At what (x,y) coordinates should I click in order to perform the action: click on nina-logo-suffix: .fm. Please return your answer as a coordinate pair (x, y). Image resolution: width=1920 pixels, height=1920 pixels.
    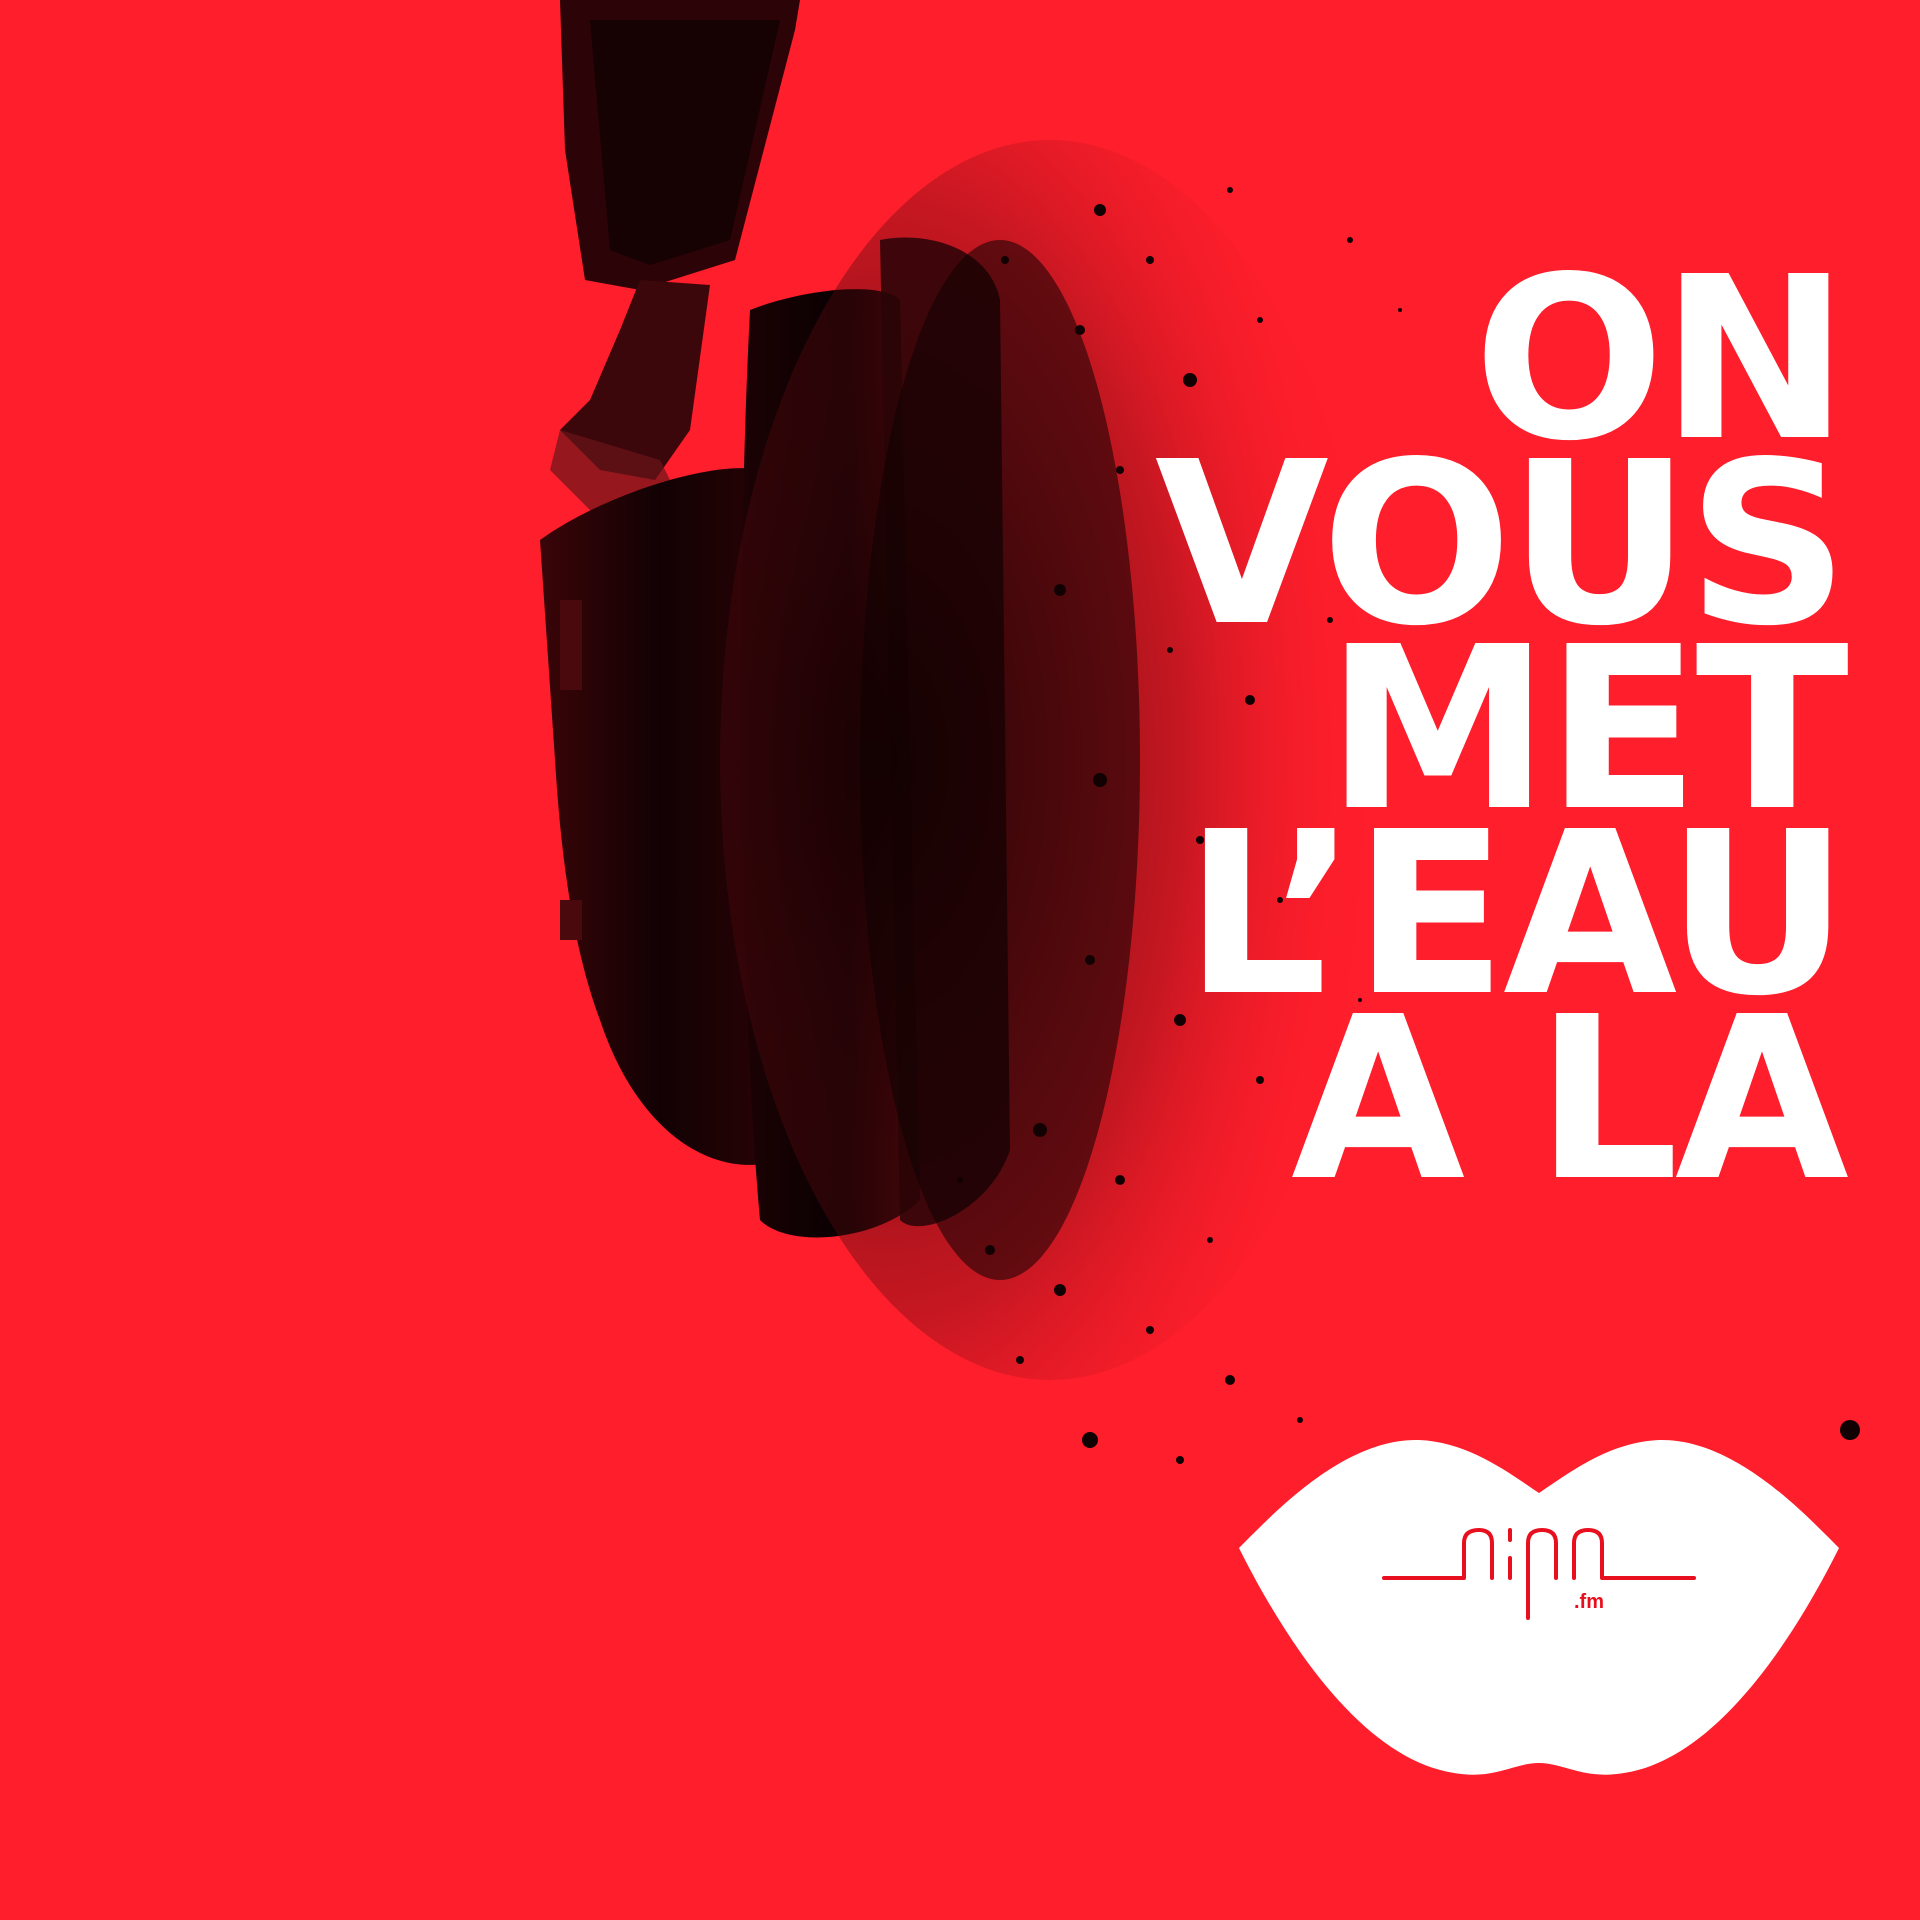
    Looking at the image, I should click on (1589, 1602).